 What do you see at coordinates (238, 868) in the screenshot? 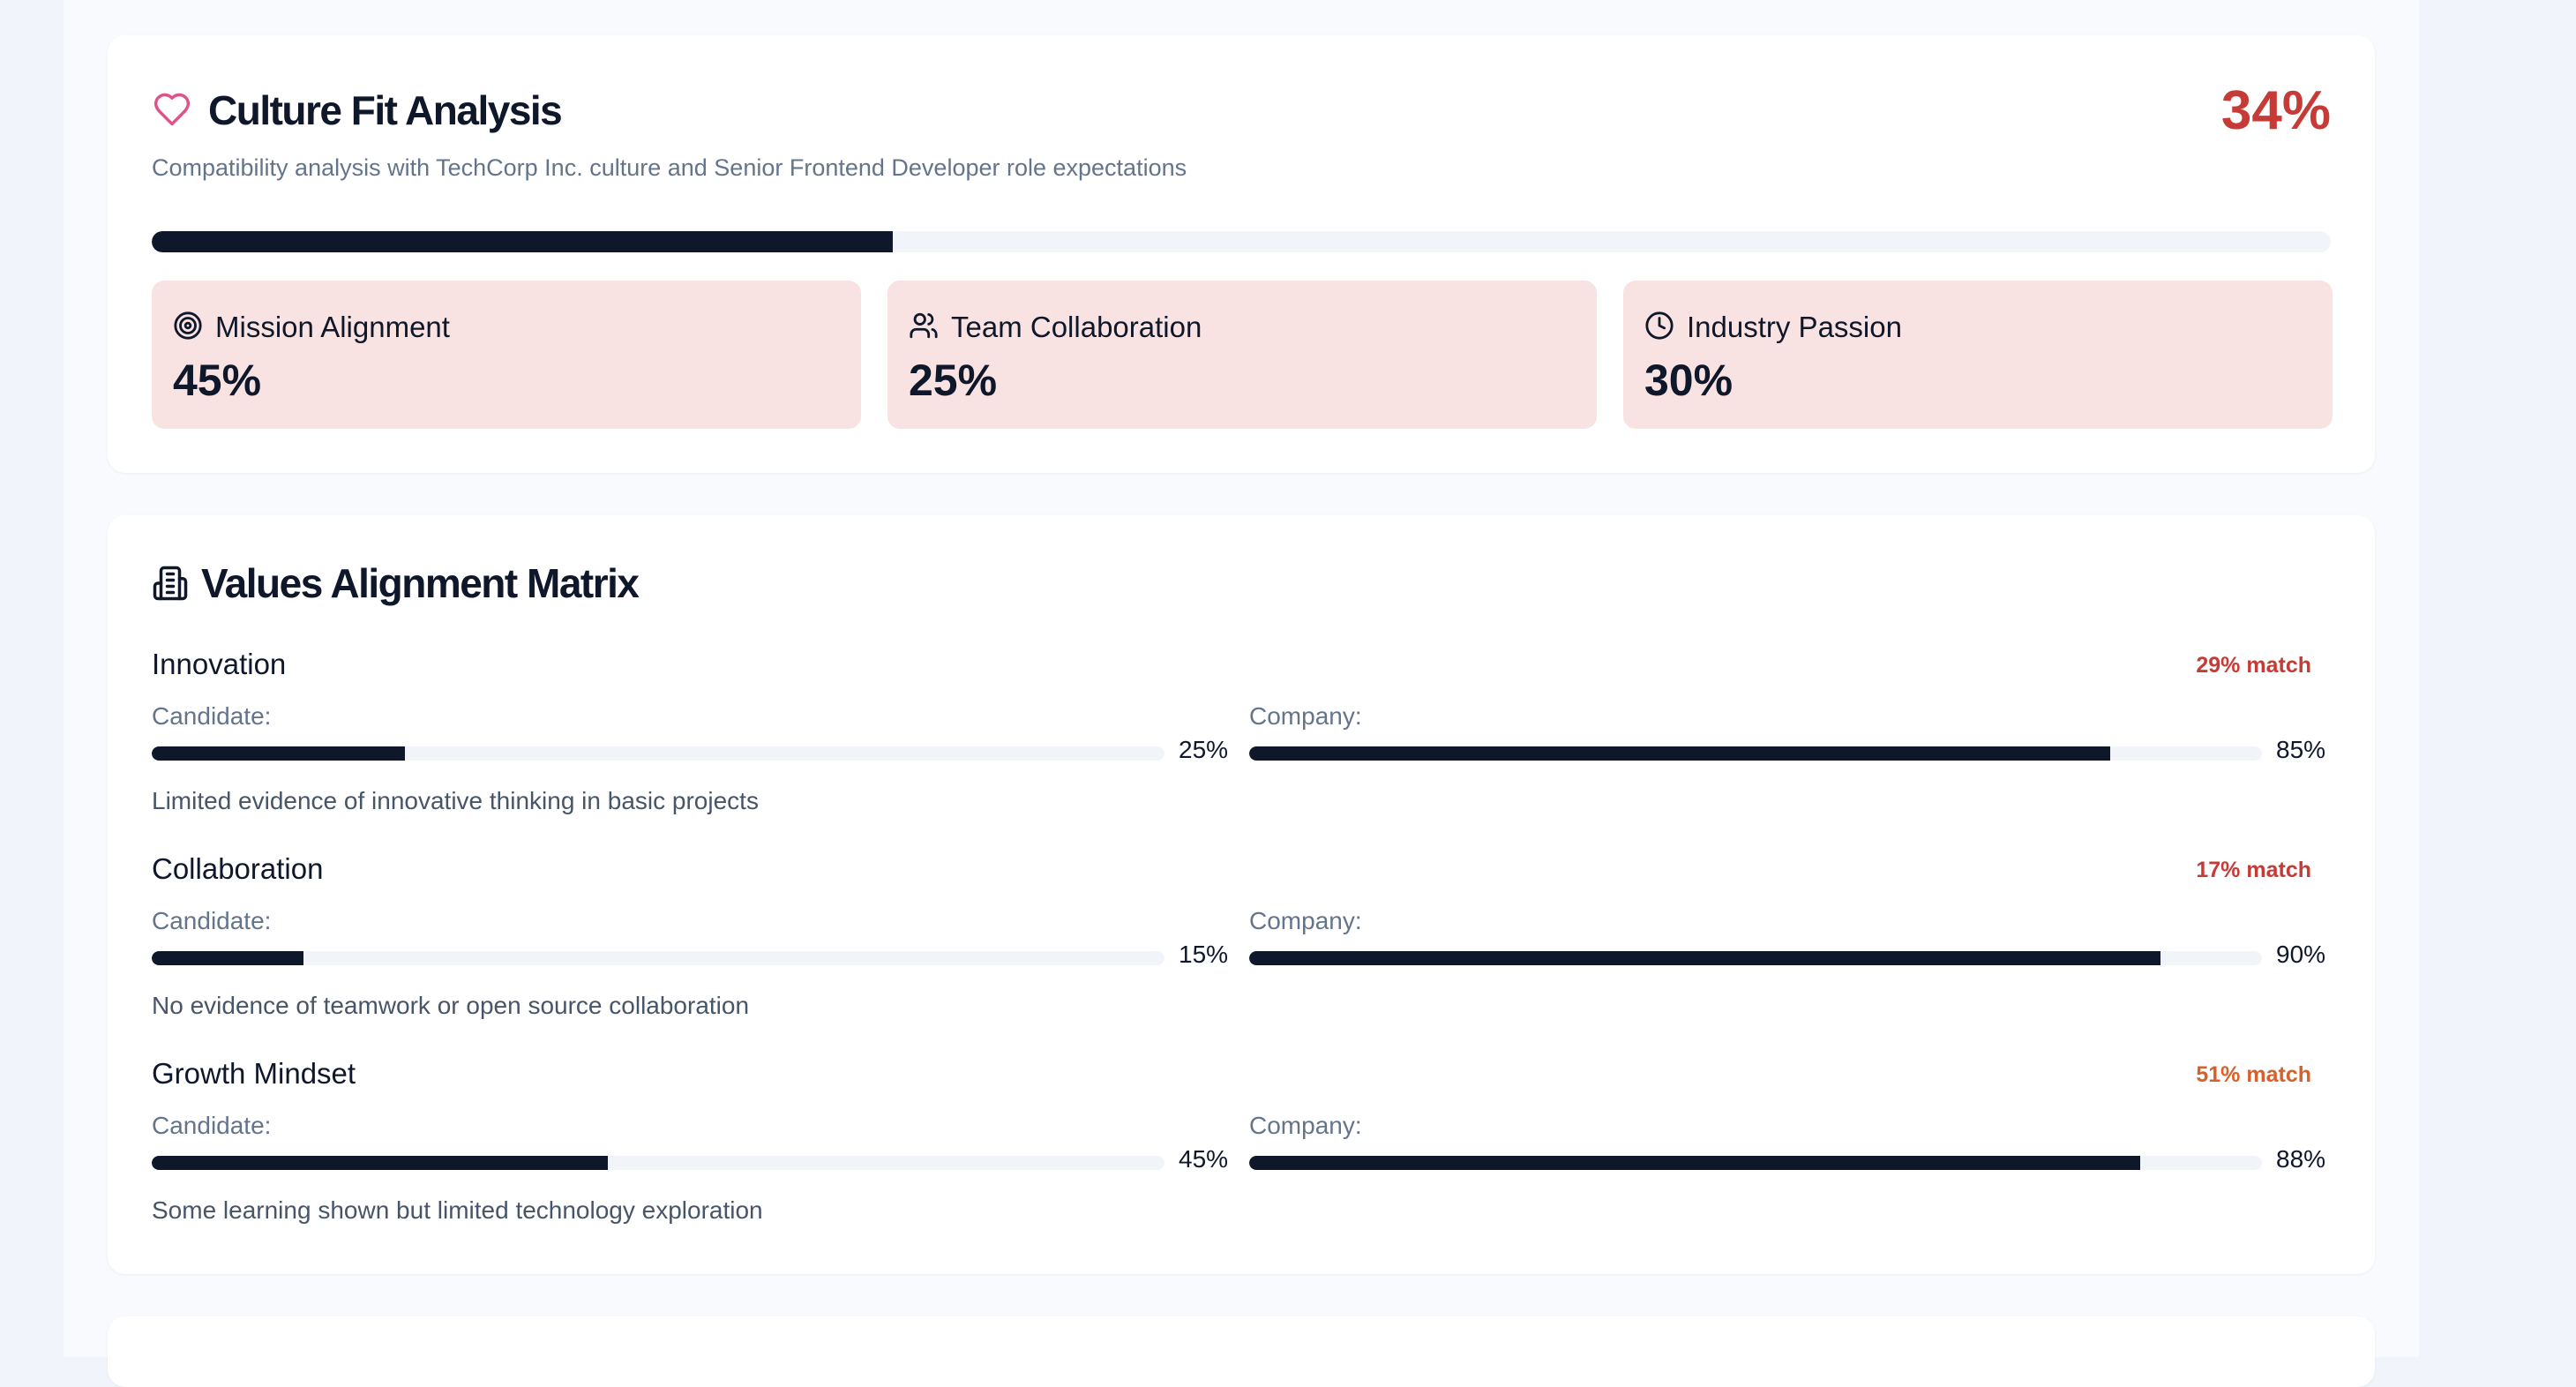
I see `value-name: Collaboration` at bounding box center [238, 868].